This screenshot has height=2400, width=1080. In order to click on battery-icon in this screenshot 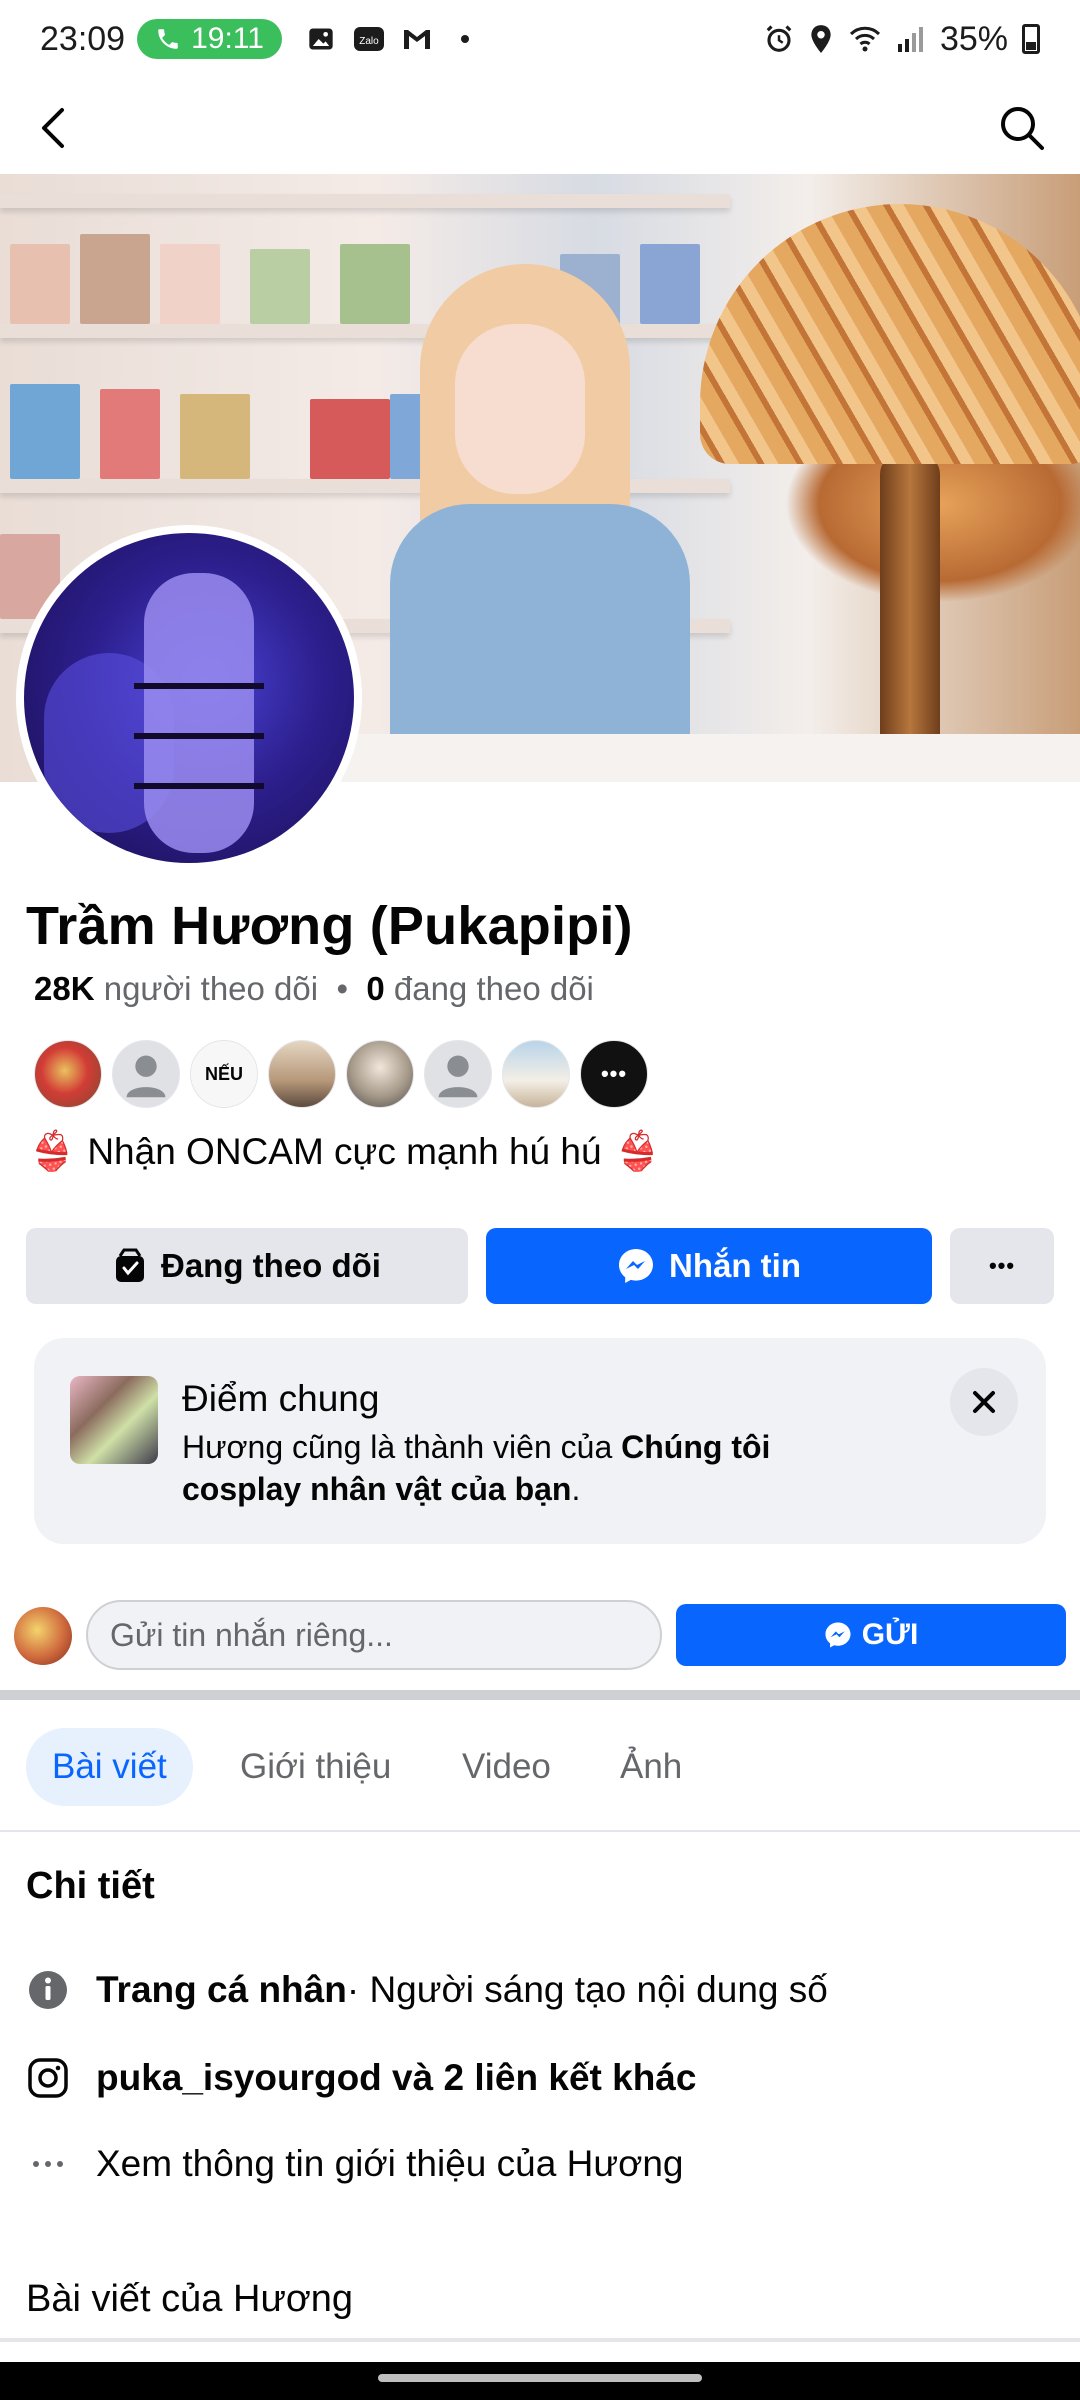, I will do `click(1031, 39)`.